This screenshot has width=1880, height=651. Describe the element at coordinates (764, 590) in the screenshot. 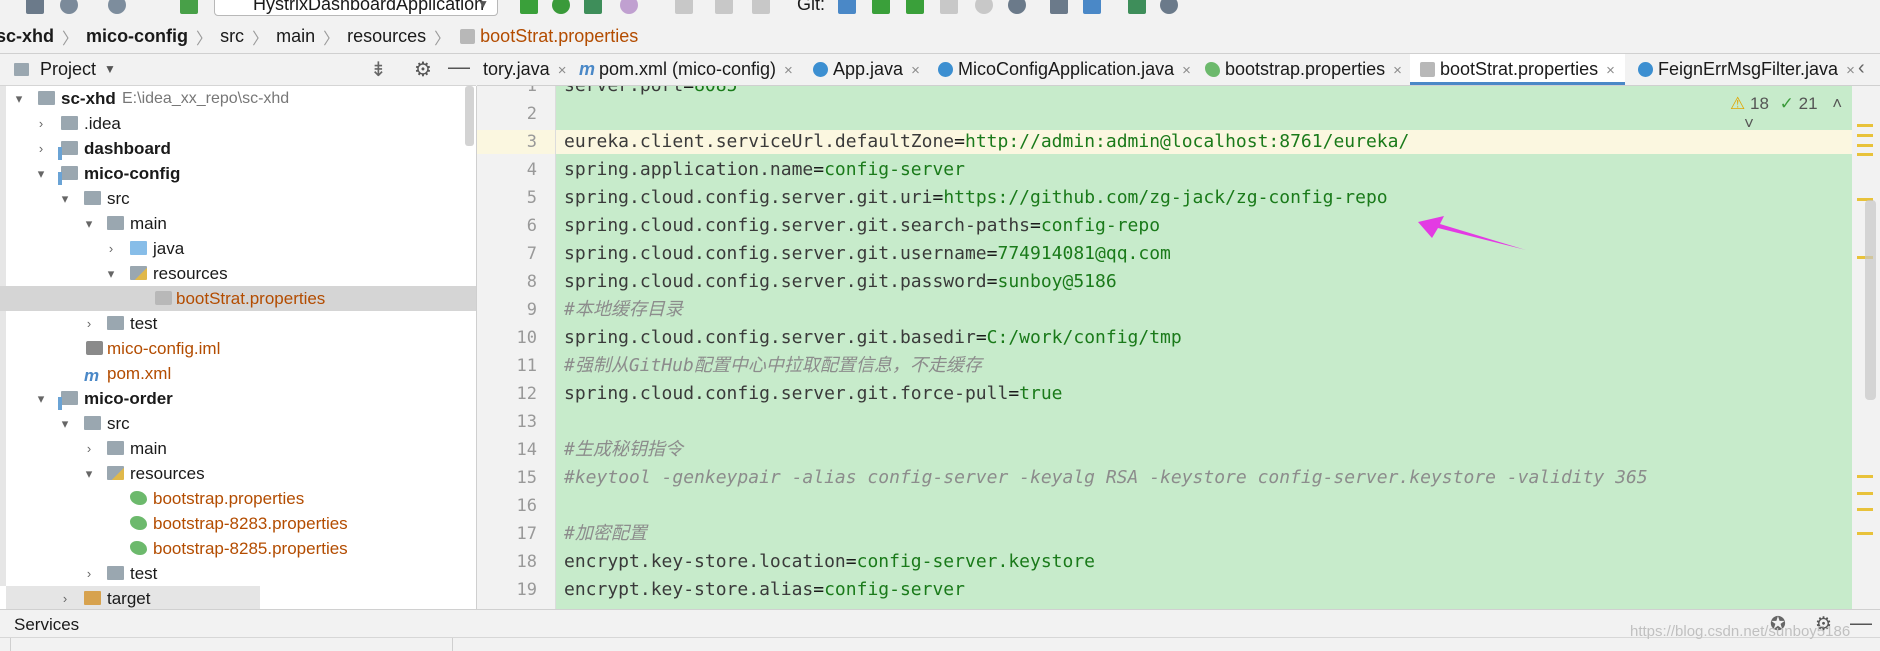

I see `code-line: encrypt.key-store.alias=config-server` at that location.